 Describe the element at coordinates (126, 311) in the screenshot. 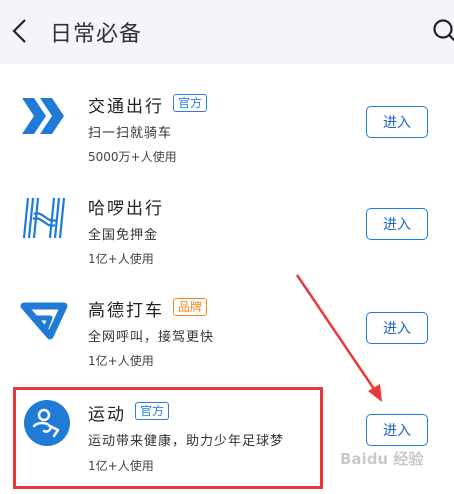

I see `app-name: 高德打车` at that location.